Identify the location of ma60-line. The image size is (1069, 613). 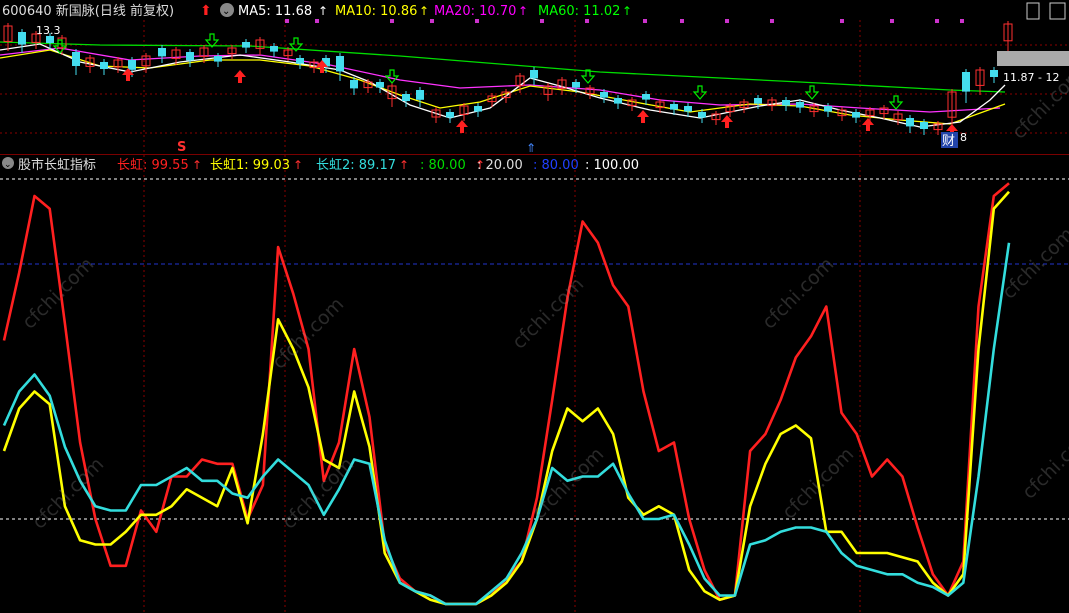
(503, 67).